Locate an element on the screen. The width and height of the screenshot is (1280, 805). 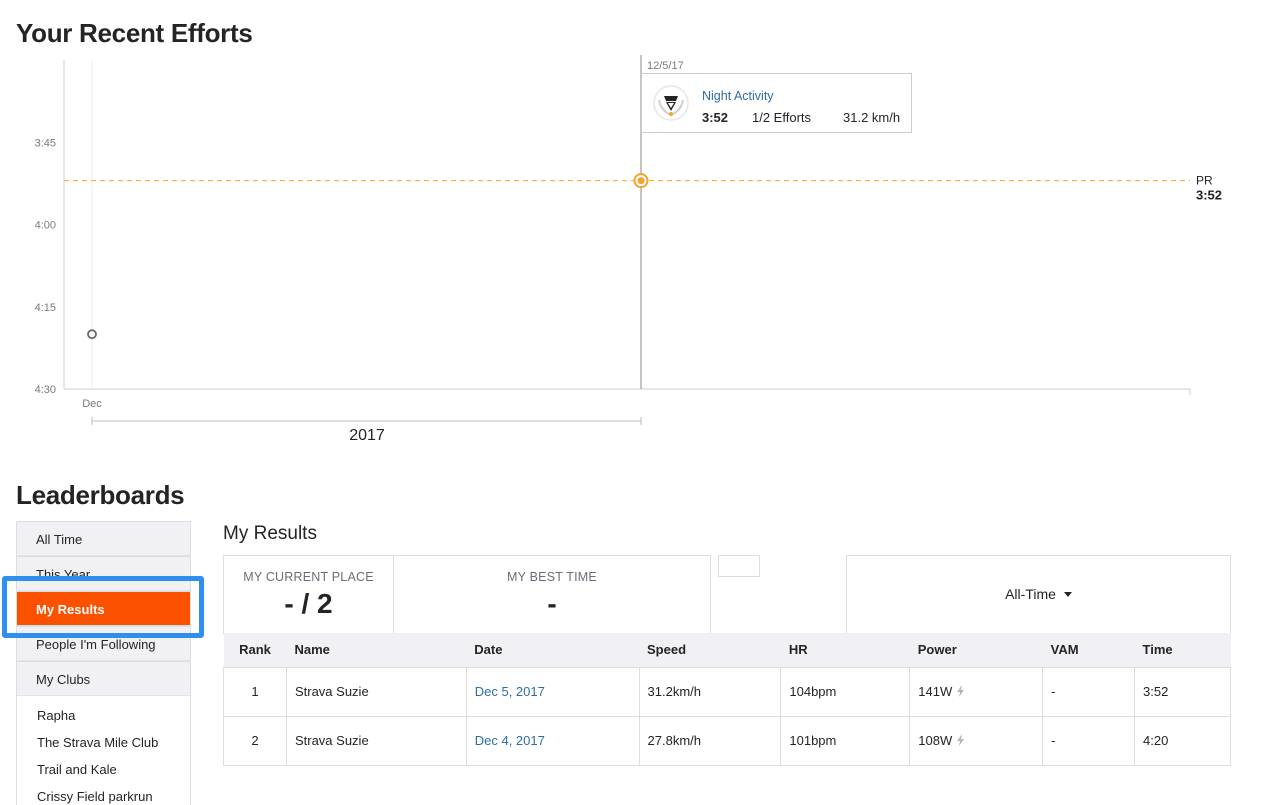
tooltip-speed: 31.2 km/h is located at coordinates (872, 117).